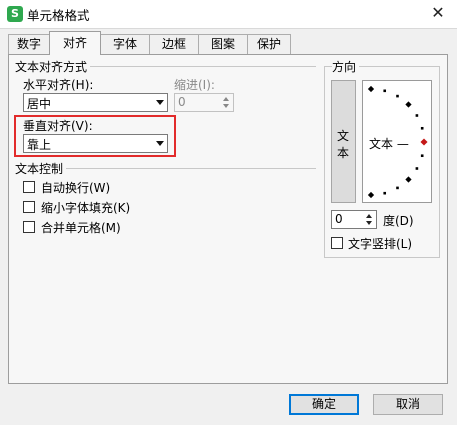 Image resolution: width=457 pixels, height=425 pixels. I want to click on annotation-highlight-box, so click(95, 136).